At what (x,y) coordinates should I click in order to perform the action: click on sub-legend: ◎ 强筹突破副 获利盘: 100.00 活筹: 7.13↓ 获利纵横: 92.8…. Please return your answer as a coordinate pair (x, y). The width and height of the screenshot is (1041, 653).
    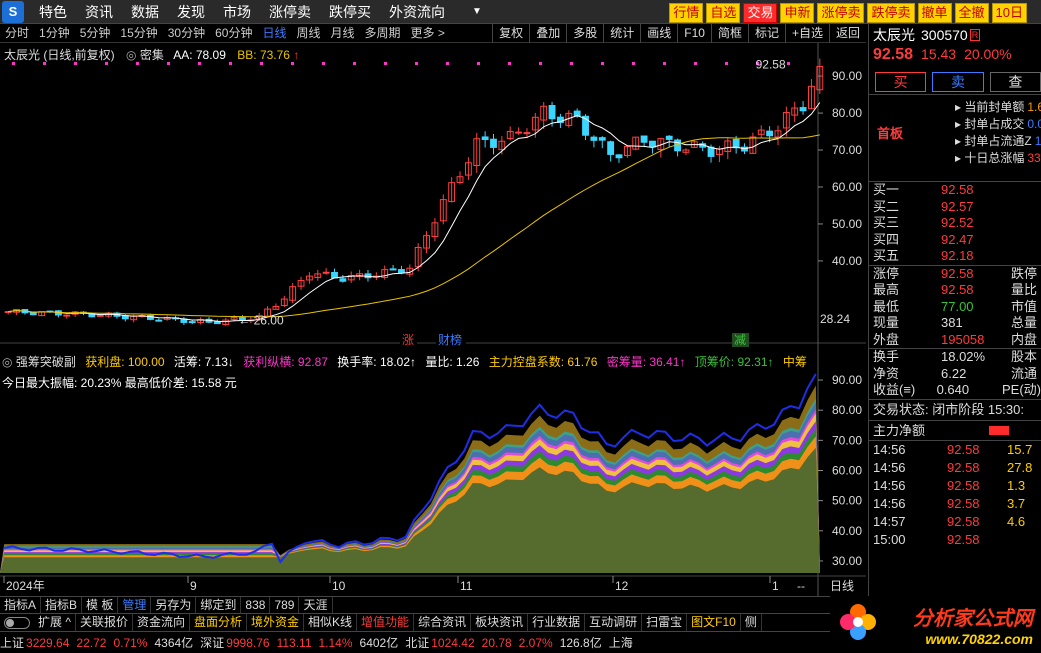
    Looking at the image, I should click on (404, 361).